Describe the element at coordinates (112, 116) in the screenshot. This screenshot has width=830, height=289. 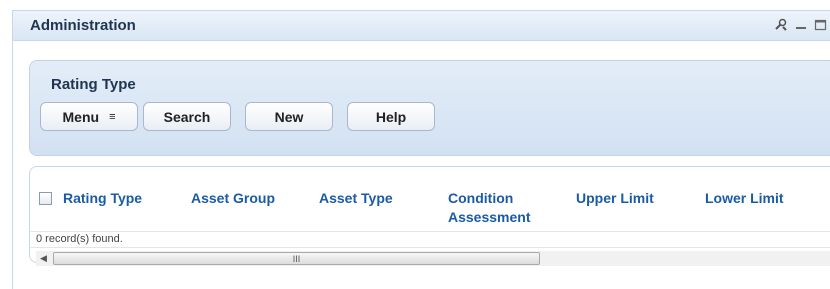
I see `menu-dropdown-icon: ≡` at that location.